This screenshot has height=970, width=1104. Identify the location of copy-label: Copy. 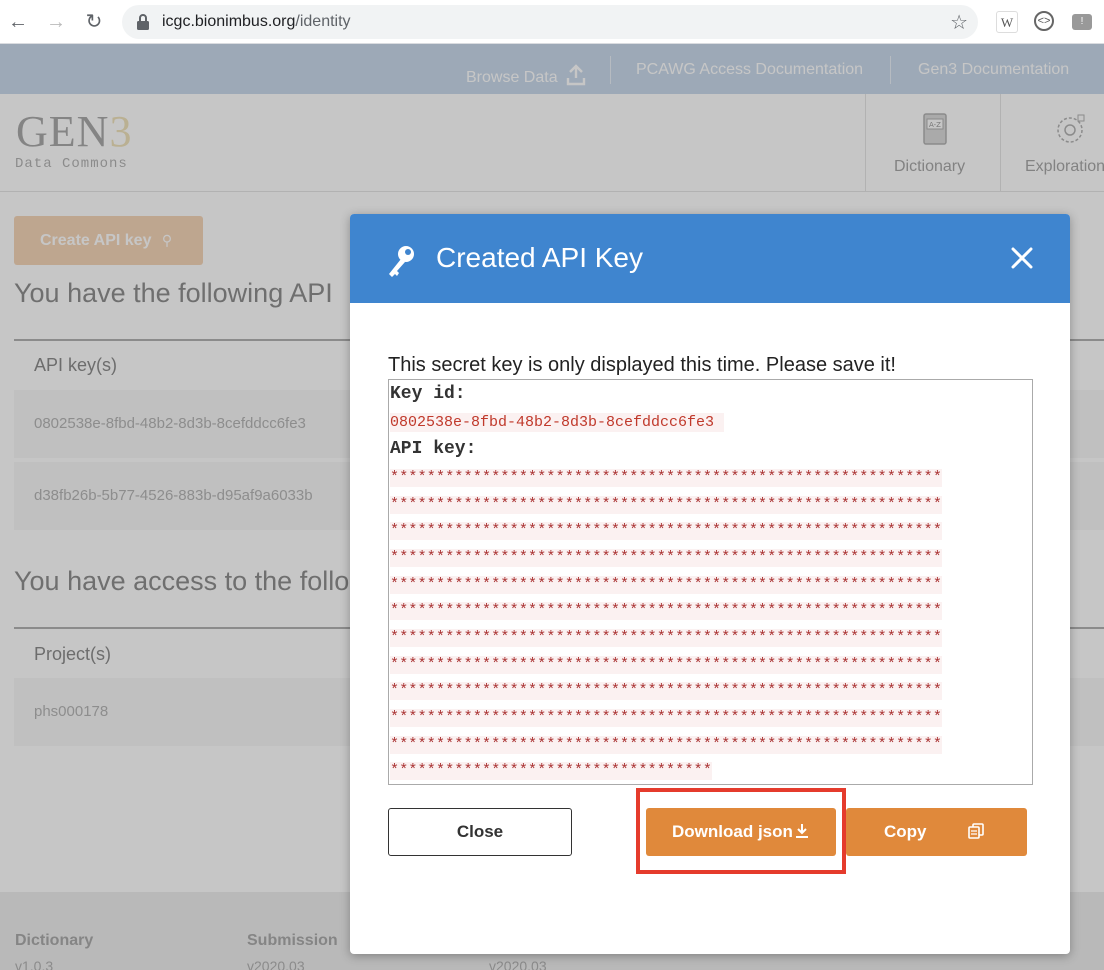
(905, 831).